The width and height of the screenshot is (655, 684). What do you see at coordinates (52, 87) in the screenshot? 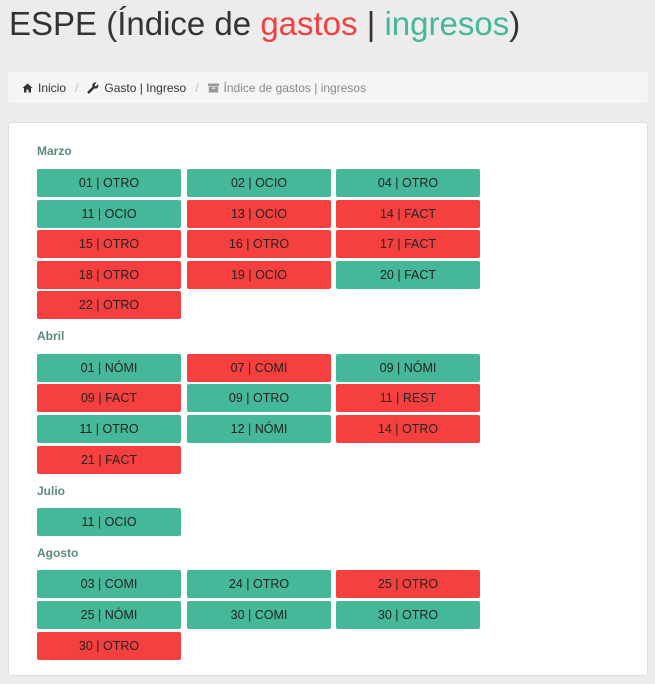
I see `breadcrumb-label: Inicio` at bounding box center [52, 87].